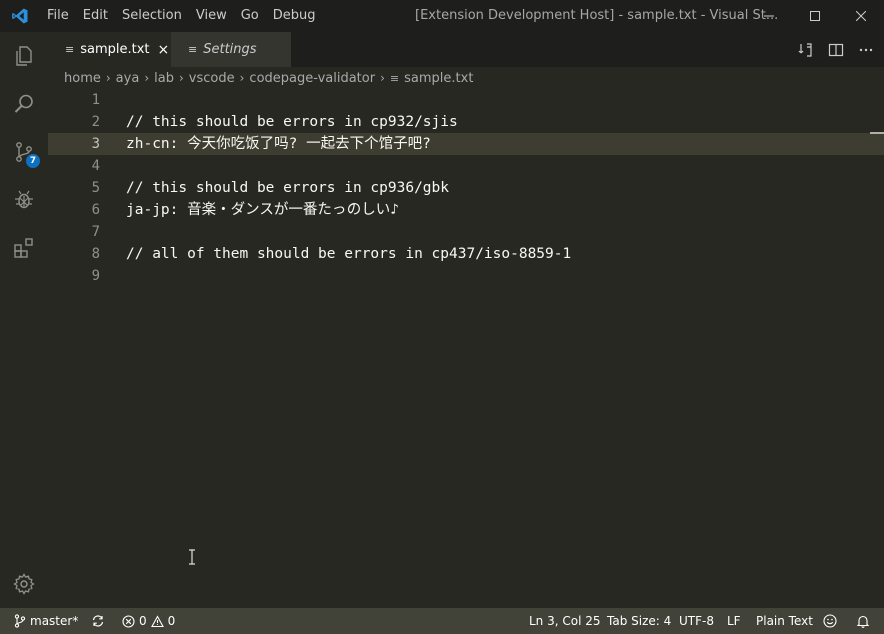  Describe the element at coordinates (115, 49) in the screenshot. I see `tab-label: sample.txt` at that location.